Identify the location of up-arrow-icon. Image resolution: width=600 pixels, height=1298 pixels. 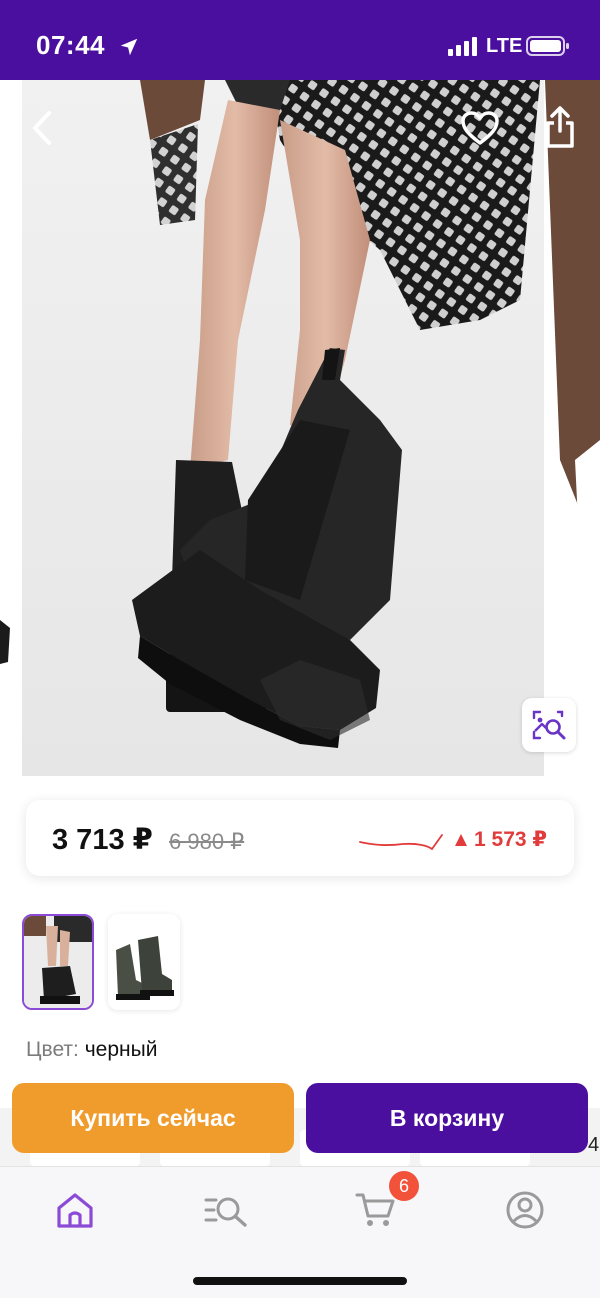
(461, 839).